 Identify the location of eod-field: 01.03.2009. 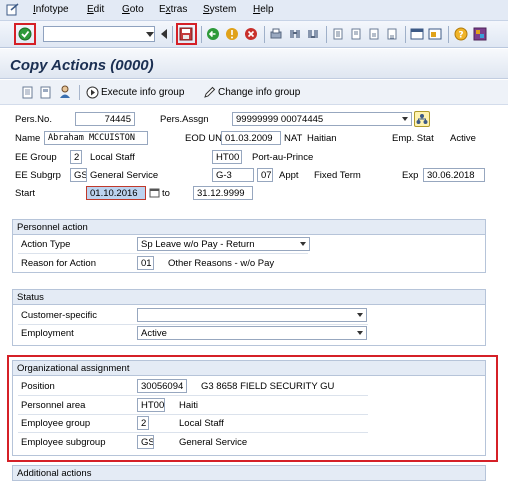
(251, 138).